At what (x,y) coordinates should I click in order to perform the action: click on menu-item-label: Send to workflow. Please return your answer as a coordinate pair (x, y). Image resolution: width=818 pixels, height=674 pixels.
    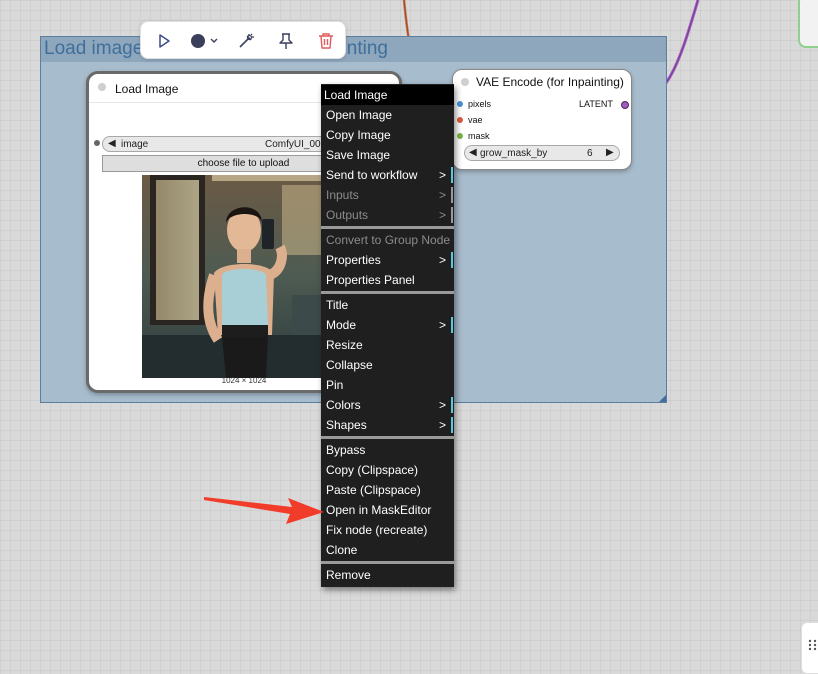
    Looking at the image, I should click on (372, 175).